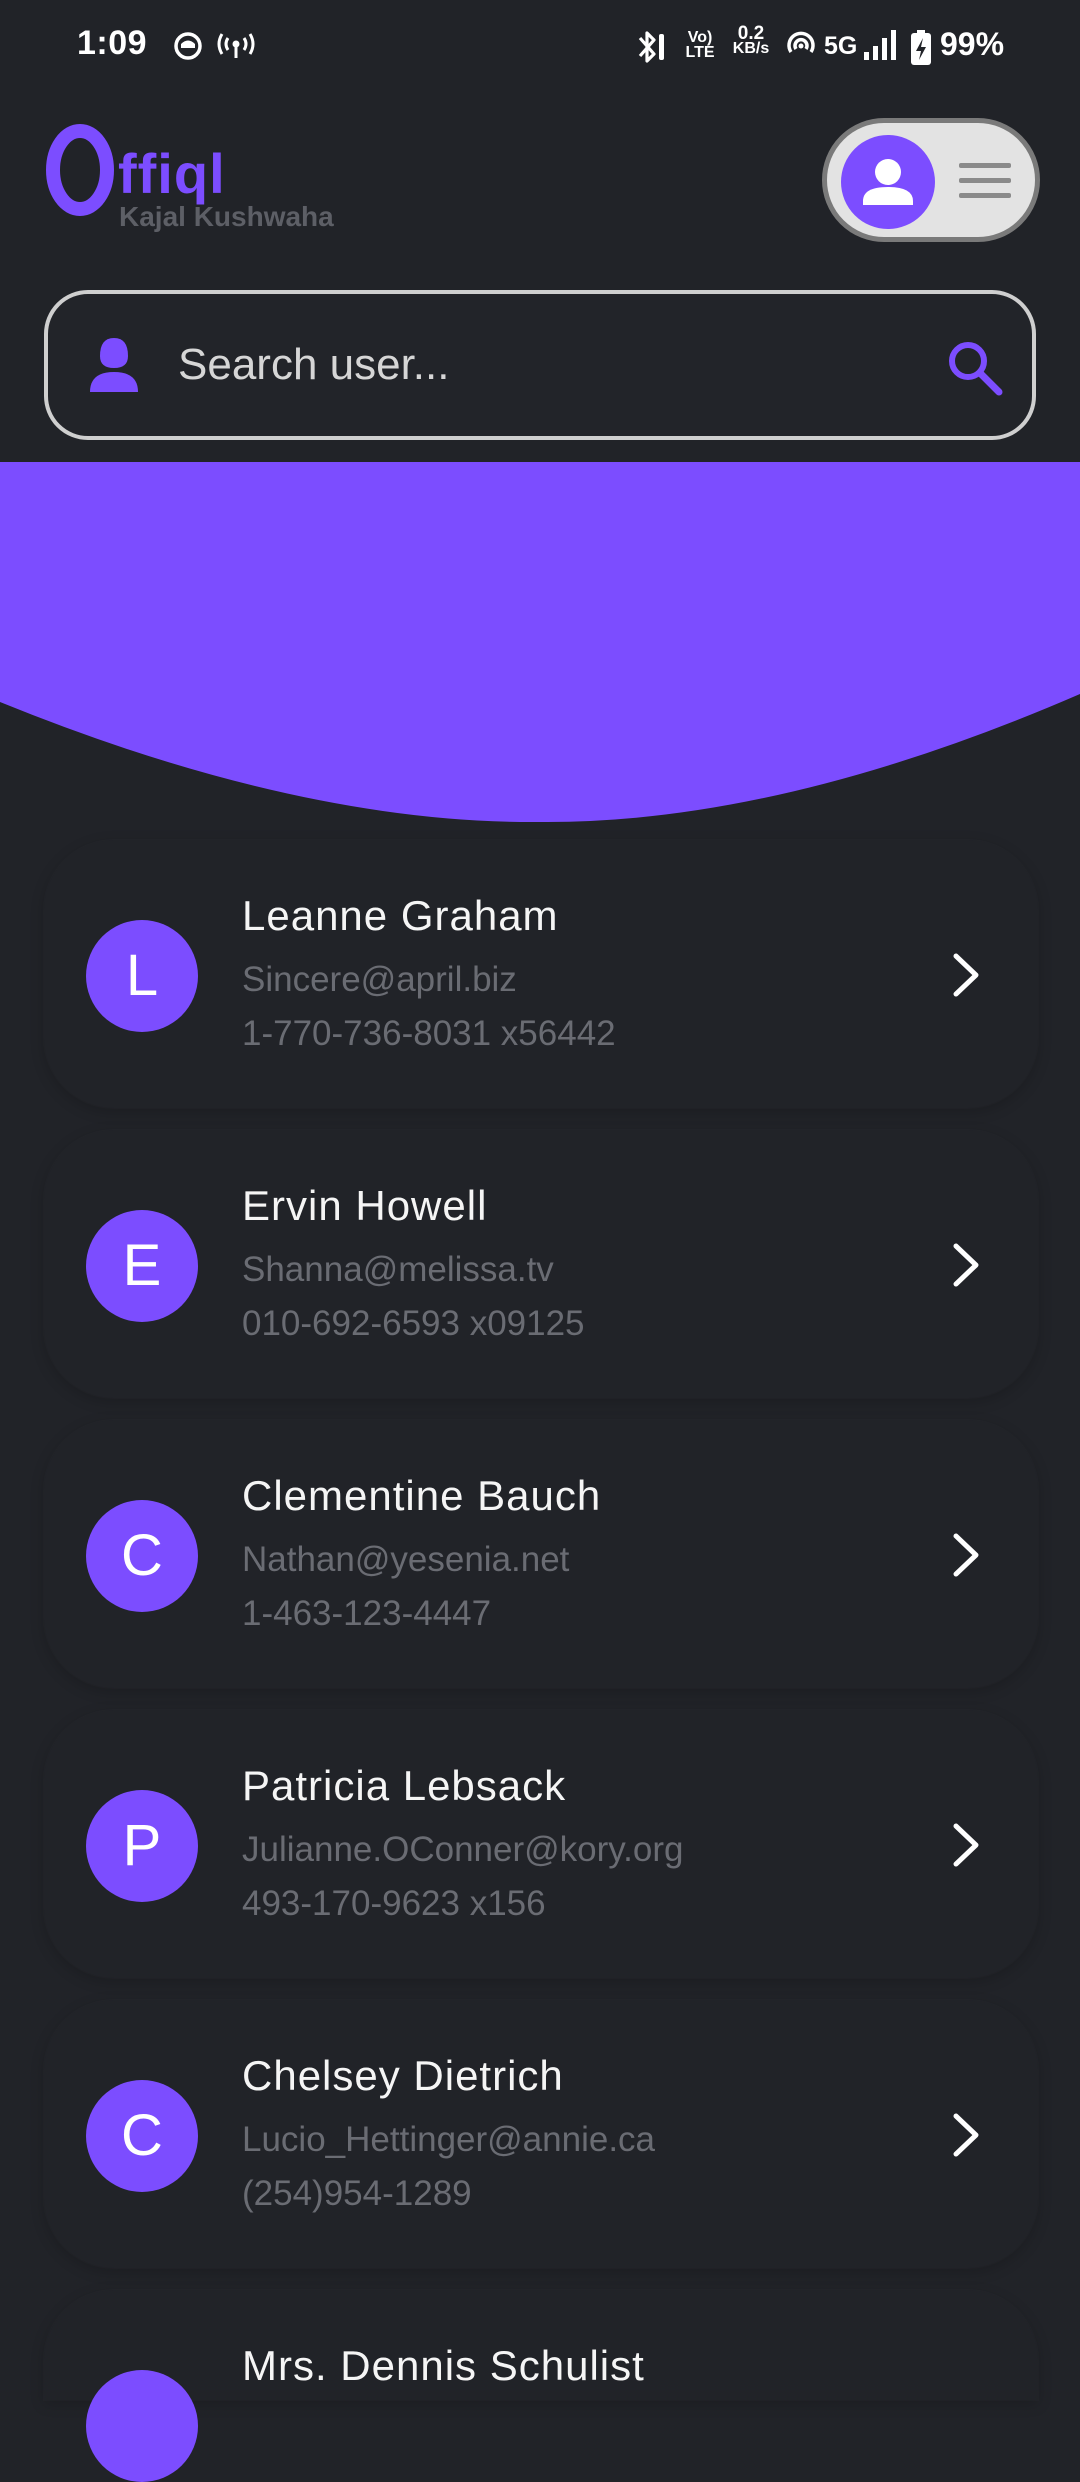  Describe the element at coordinates (429, 1033) in the screenshot. I see `user-phone: 1-770-736-8031 x56442` at that location.